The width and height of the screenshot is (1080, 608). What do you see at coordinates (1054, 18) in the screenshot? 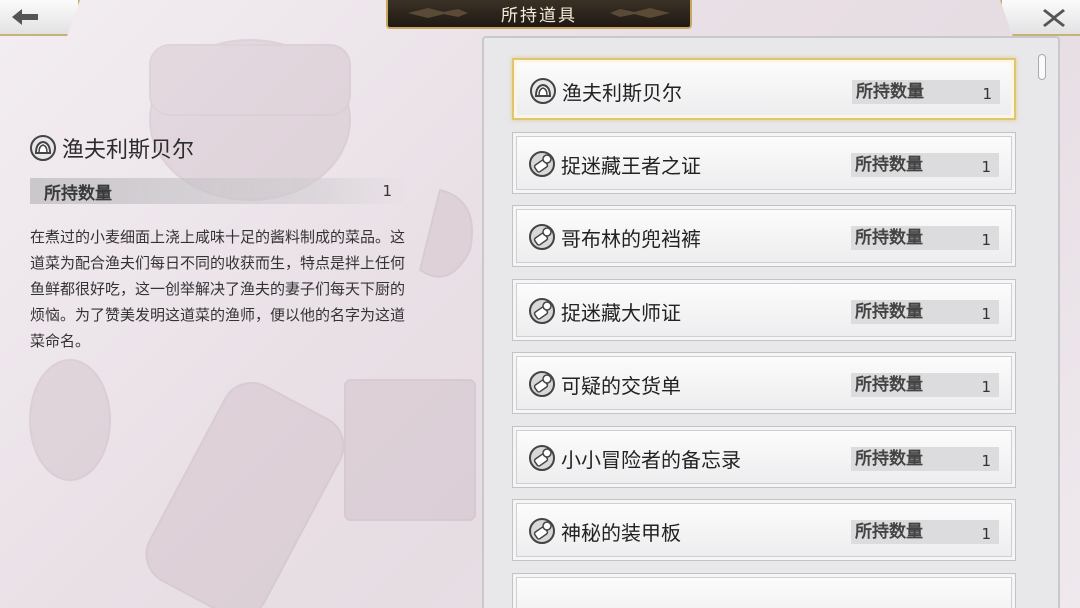
I see `close-x-icon` at bounding box center [1054, 18].